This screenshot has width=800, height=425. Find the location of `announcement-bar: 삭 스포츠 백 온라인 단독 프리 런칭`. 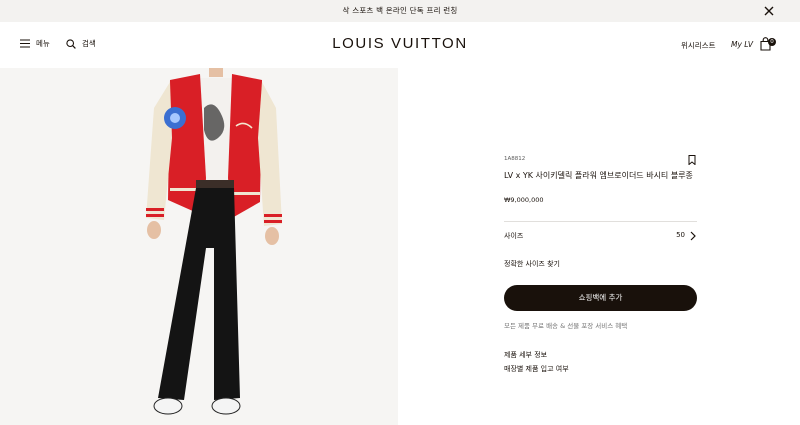

announcement-bar: 삭 스포츠 백 온라인 단독 프리 런칭 is located at coordinates (400, 11).